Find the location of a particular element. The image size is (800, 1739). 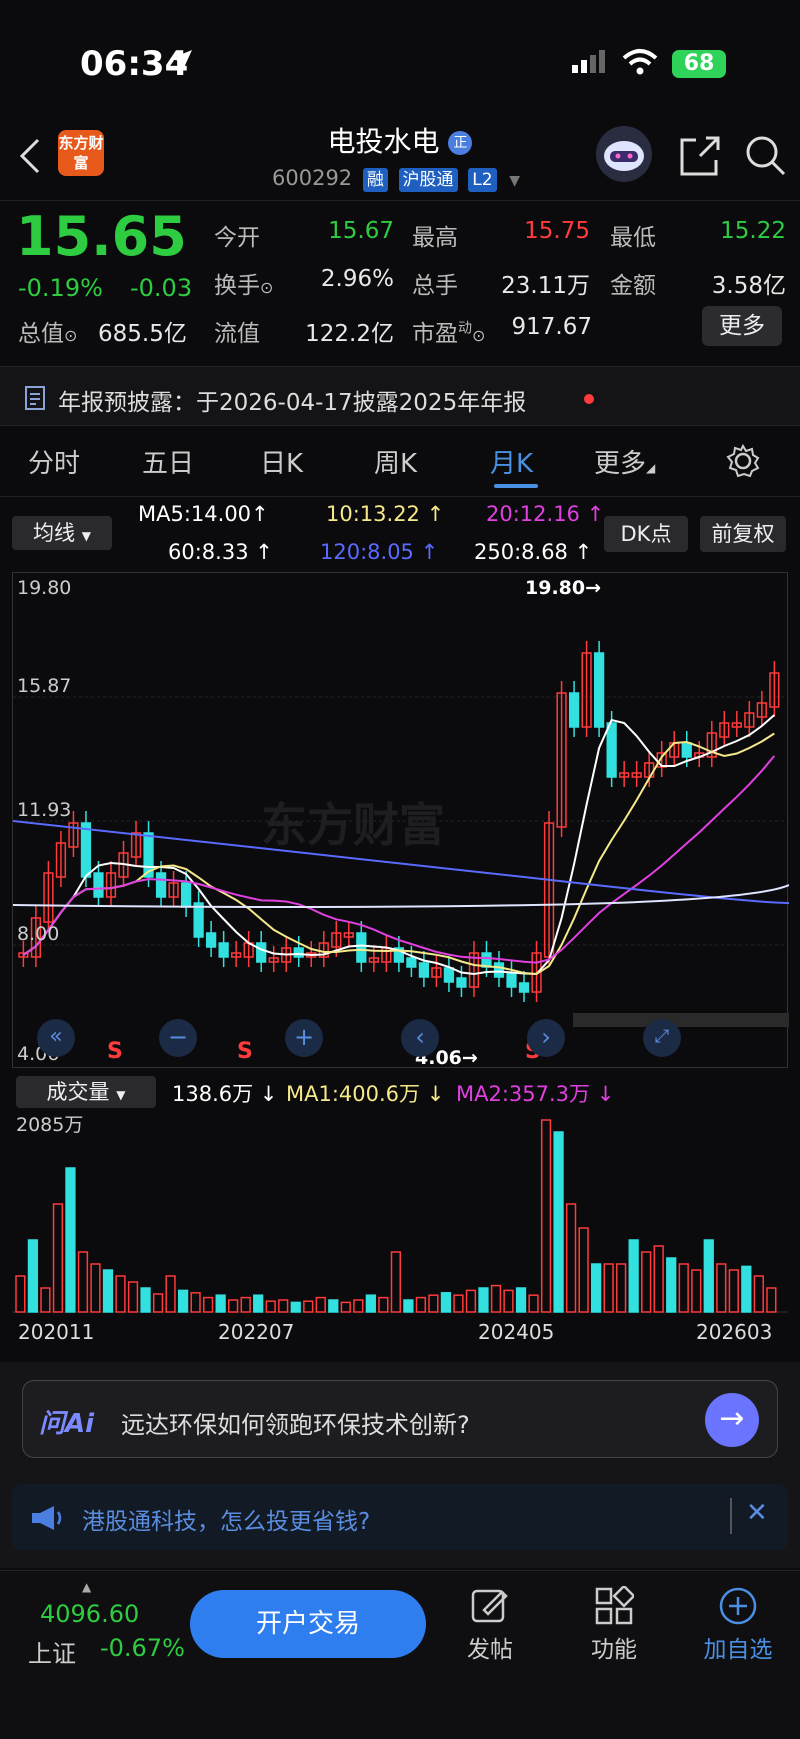

megaphone-icon is located at coordinates (47, 1518).